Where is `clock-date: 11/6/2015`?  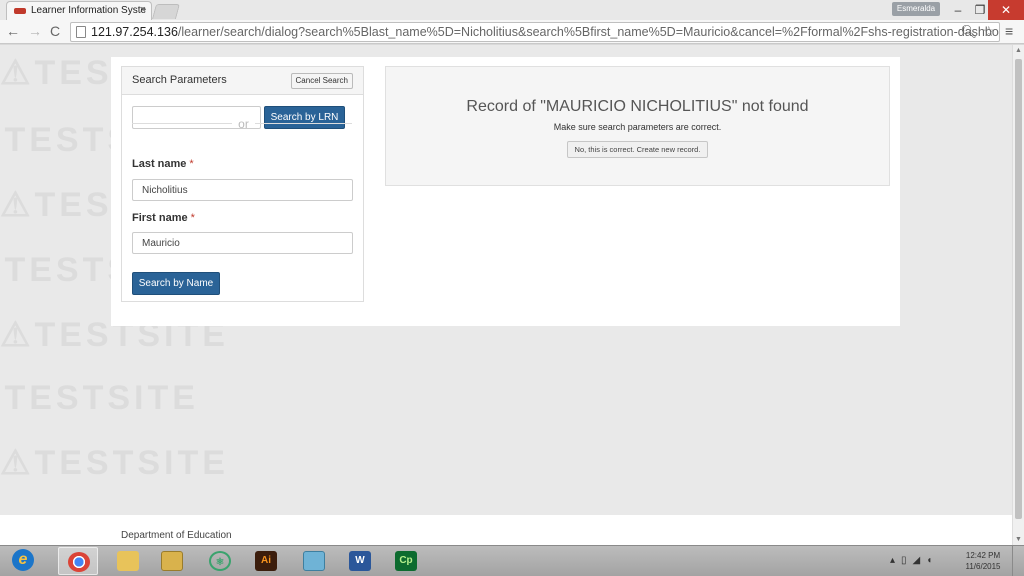 clock-date: 11/6/2015 is located at coordinates (983, 566).